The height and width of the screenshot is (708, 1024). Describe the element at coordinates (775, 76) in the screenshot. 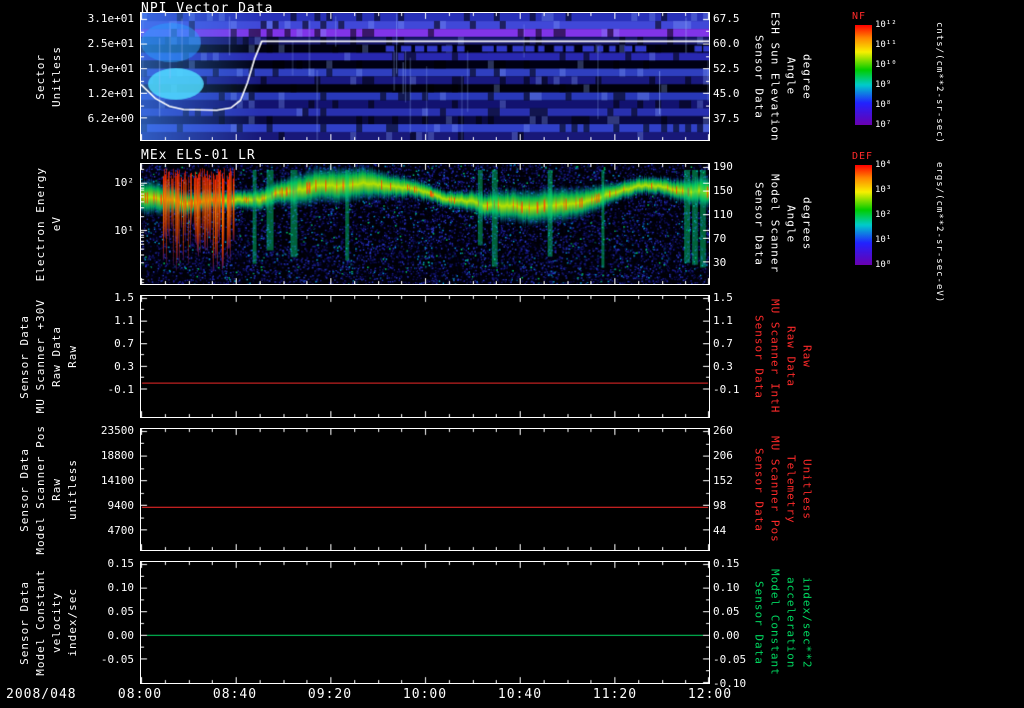

I see `axis-label-line: ESH Sun Elevation` at that location.